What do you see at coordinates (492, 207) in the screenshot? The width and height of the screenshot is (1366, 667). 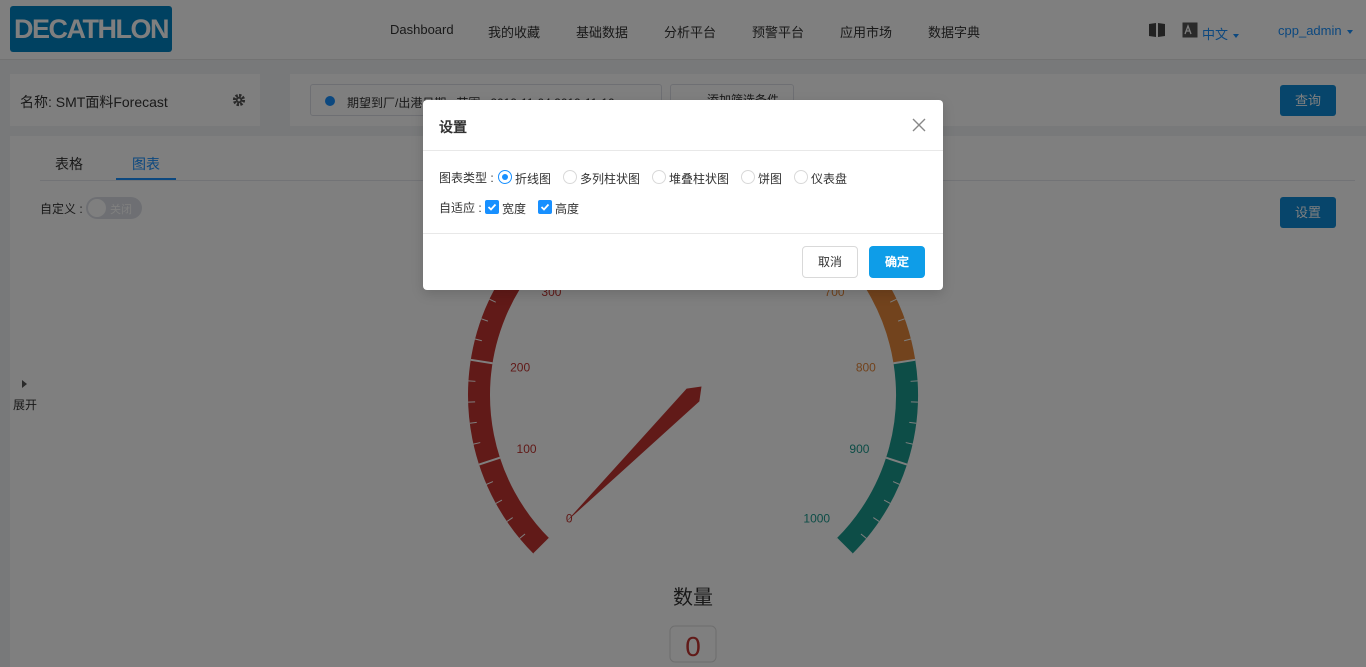 I see `checkbox-width` at bounding box center [492, 207].